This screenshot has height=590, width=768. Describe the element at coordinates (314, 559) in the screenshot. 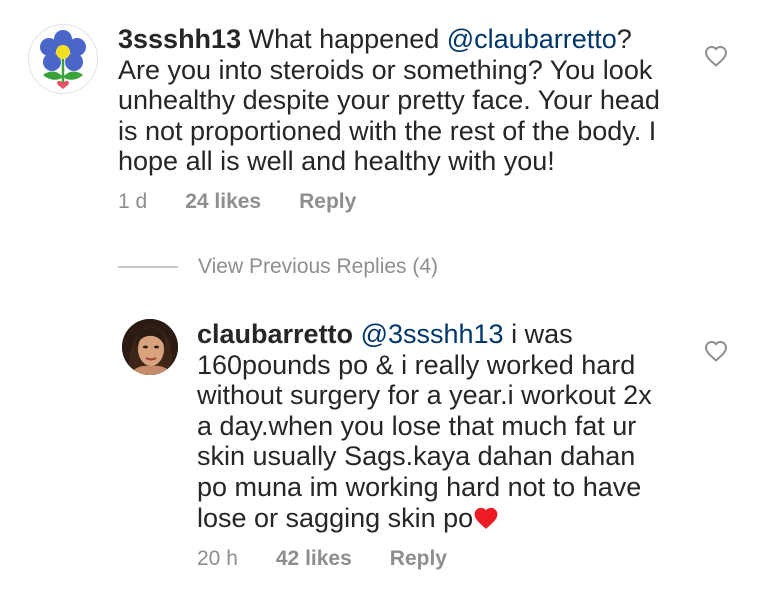

I see `reply-likes: 42 likes` at that location.